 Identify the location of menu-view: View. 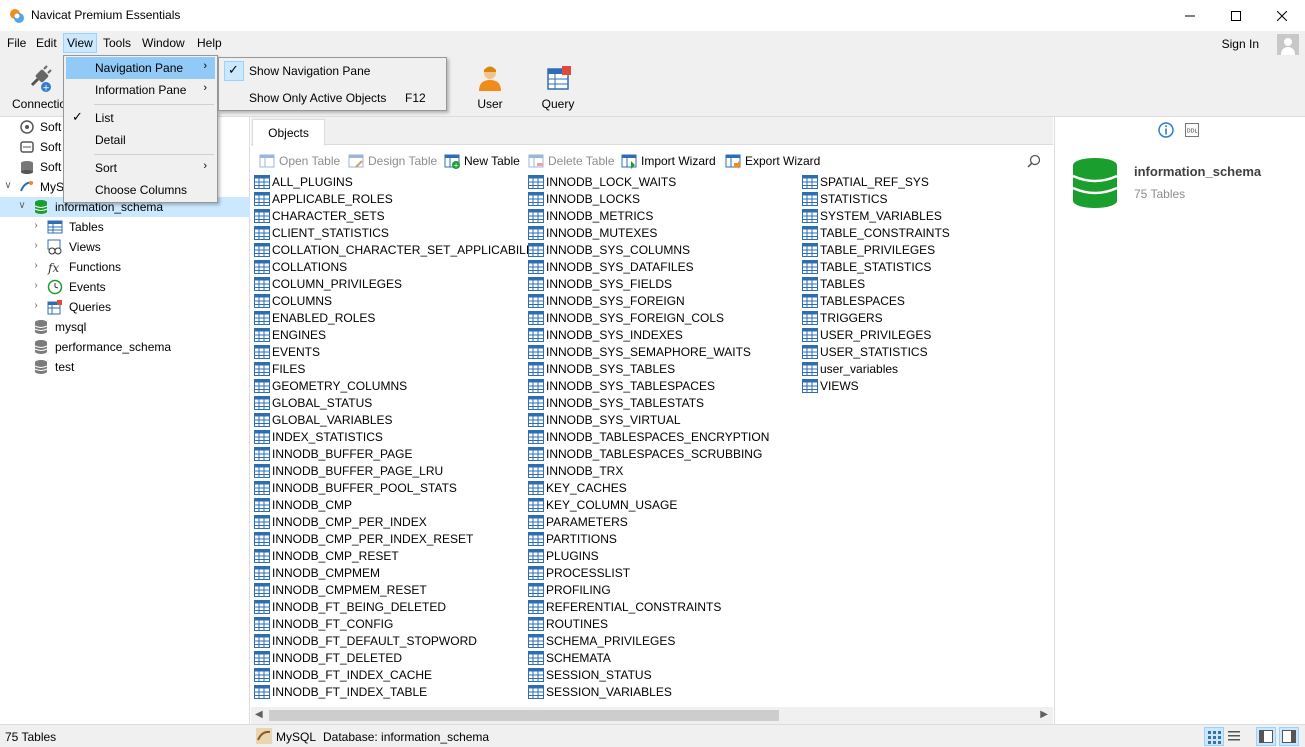
(80, 43).